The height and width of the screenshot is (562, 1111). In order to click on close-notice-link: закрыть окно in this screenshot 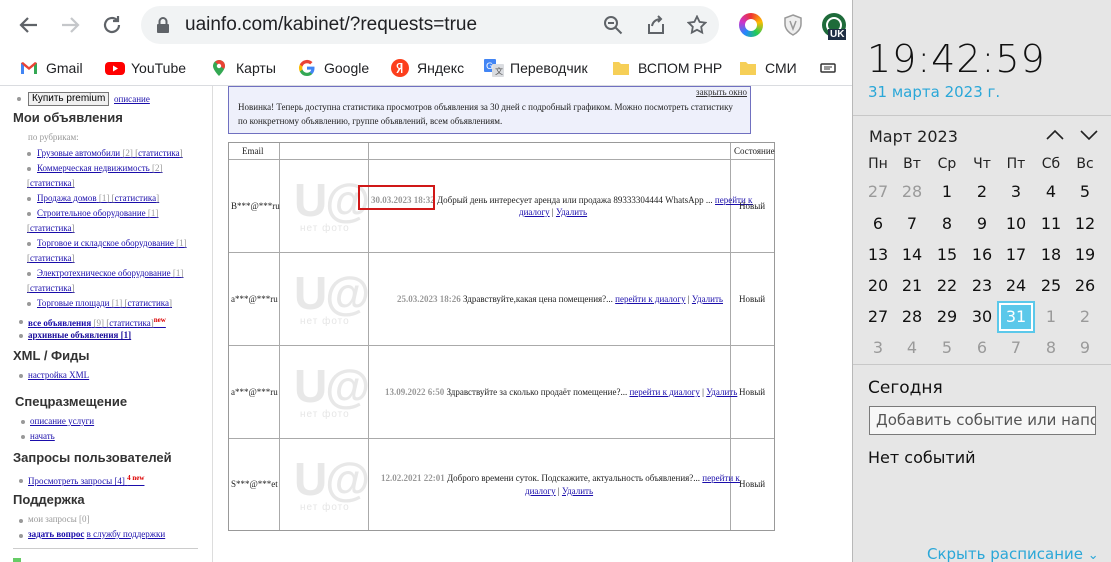, I will do `click(721, 92)`.